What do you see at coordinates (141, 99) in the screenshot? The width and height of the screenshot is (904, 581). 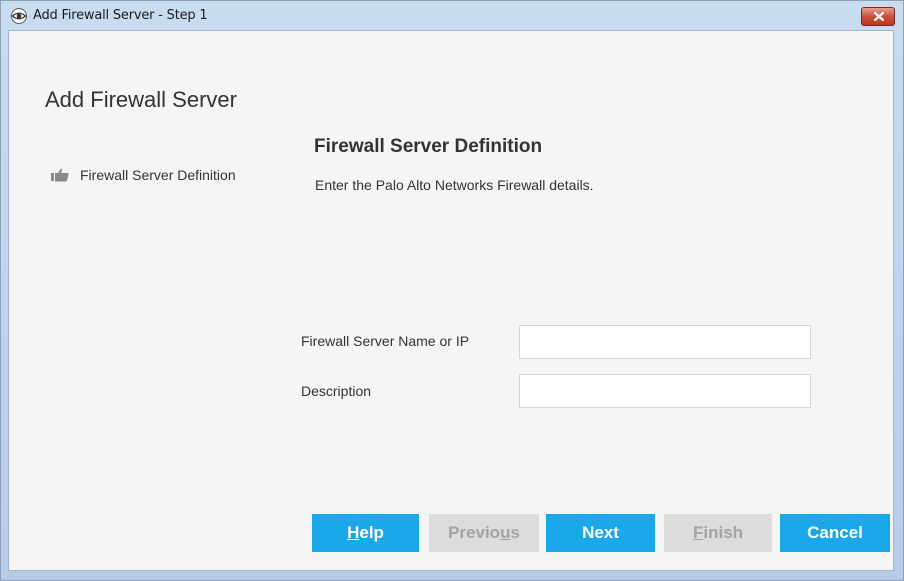 I see `page-title: Add Firewall Server` at bounding box center [141, 99].